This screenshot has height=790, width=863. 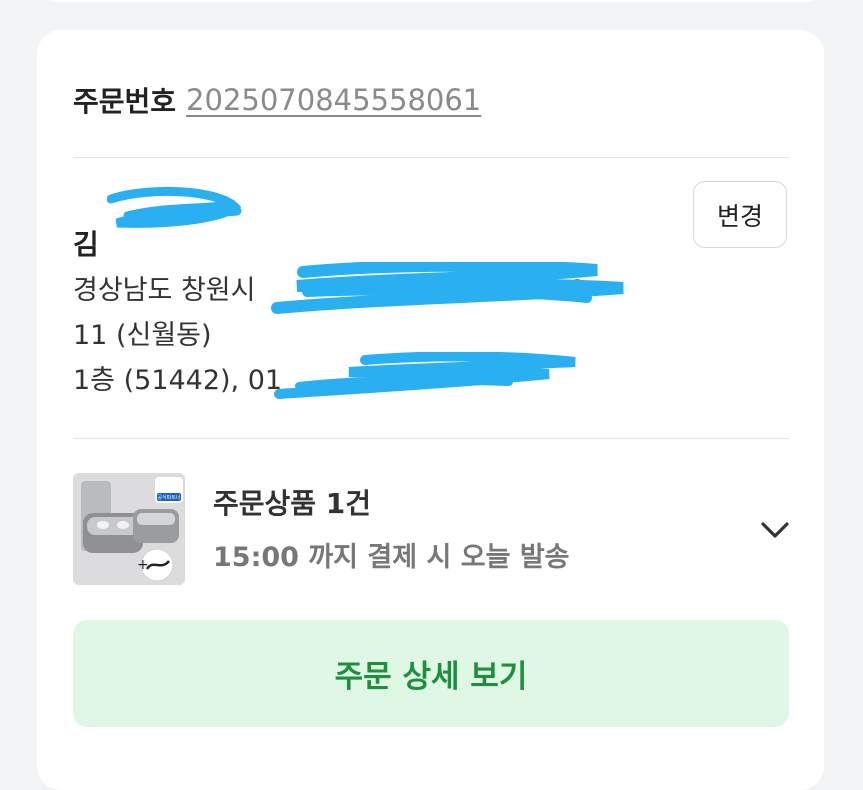 What do you see at coordinates (178, 380) in the screenshot?
I see `address-line-3: 1층 (51442), 01` at bounding box center [178, 380].